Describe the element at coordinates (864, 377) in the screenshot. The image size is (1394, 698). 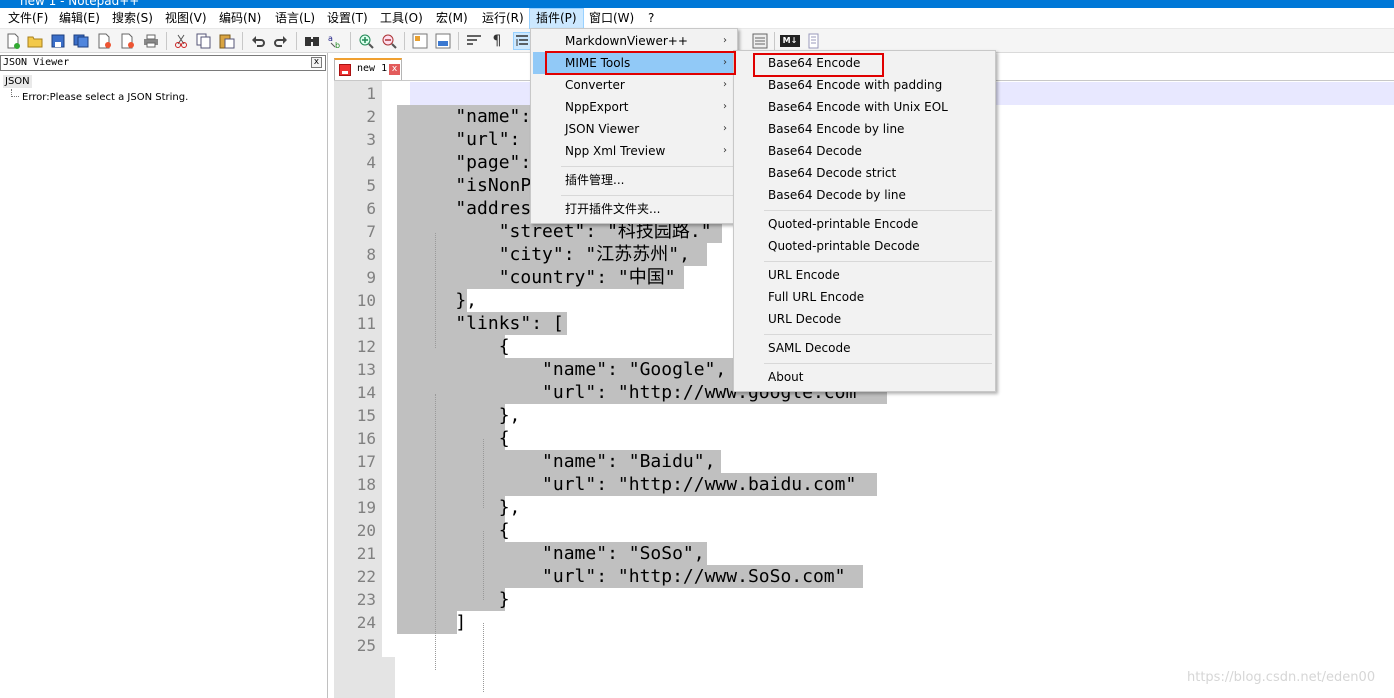
I see `mime-item-about: About` at that location.